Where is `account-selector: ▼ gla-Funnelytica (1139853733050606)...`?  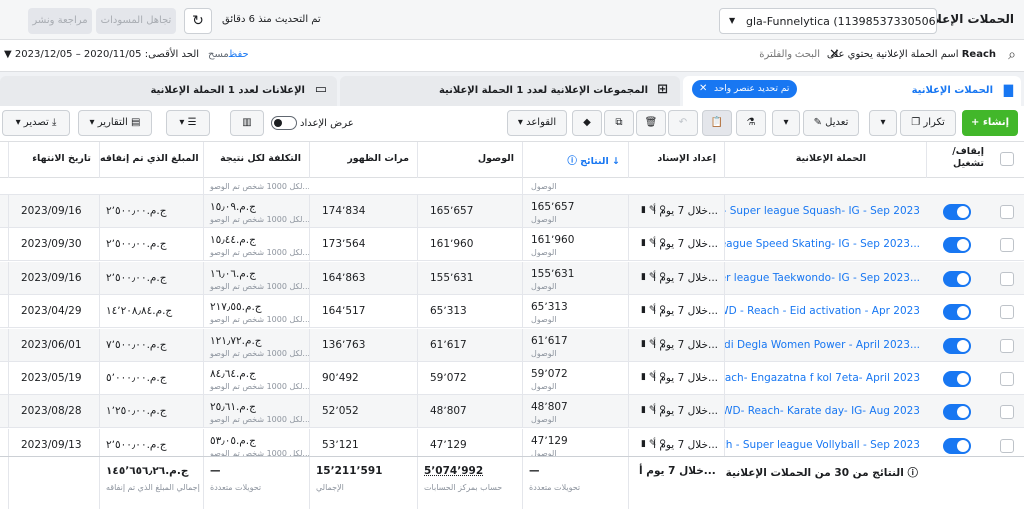 account-selector: ▼ gla-Funnelytica (1139853733050606)... is located at coordinates (828, 21).